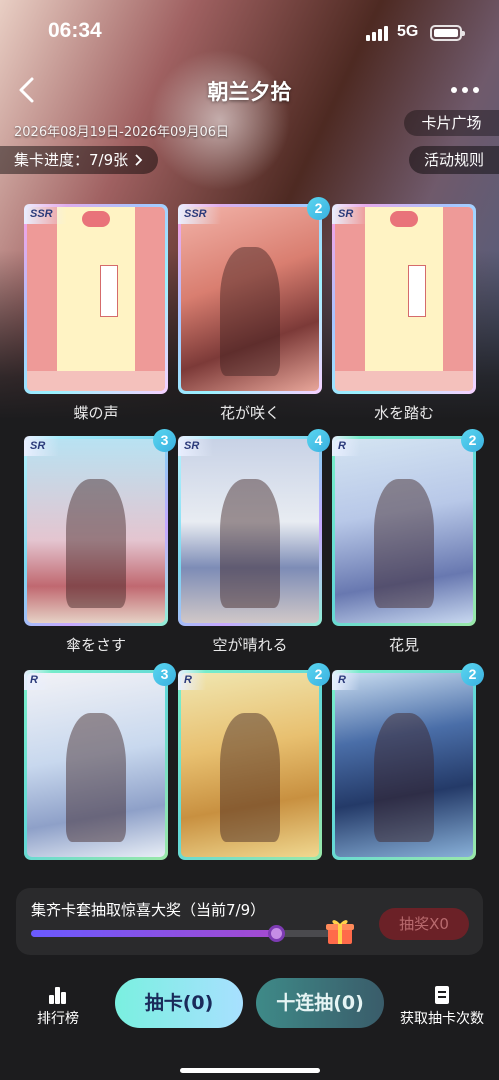 The image size is (499, 1080). I want to click on battery-icon, so click(447, 33).